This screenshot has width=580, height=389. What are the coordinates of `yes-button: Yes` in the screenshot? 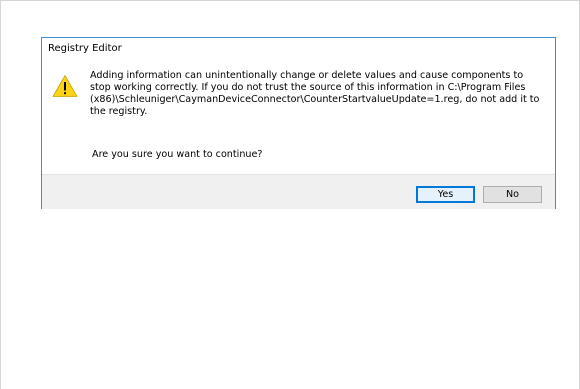 It's located at (445, 194).